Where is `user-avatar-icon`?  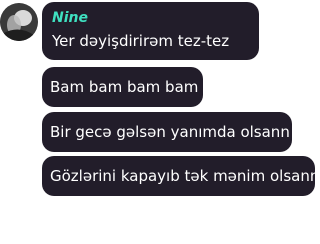 user-avatar-icon is located at coordinates (19, 22).